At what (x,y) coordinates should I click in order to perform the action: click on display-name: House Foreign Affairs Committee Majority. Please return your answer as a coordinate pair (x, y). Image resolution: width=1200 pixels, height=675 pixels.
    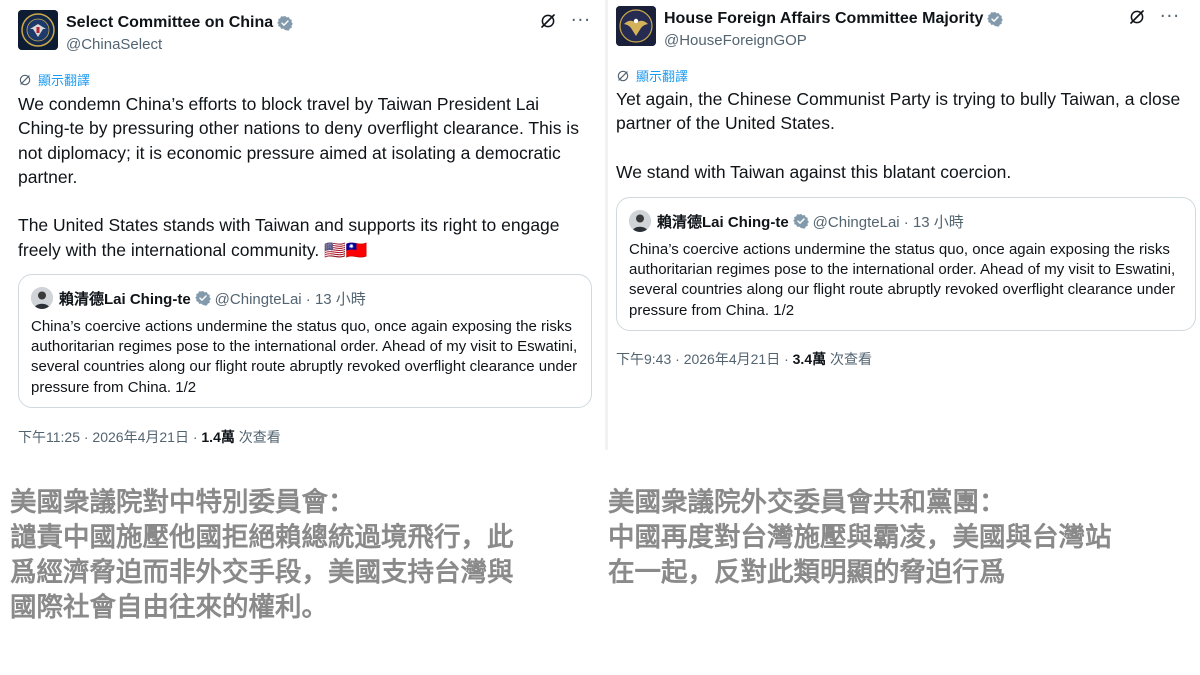
    Looking at the image, I should click on (823, 19).